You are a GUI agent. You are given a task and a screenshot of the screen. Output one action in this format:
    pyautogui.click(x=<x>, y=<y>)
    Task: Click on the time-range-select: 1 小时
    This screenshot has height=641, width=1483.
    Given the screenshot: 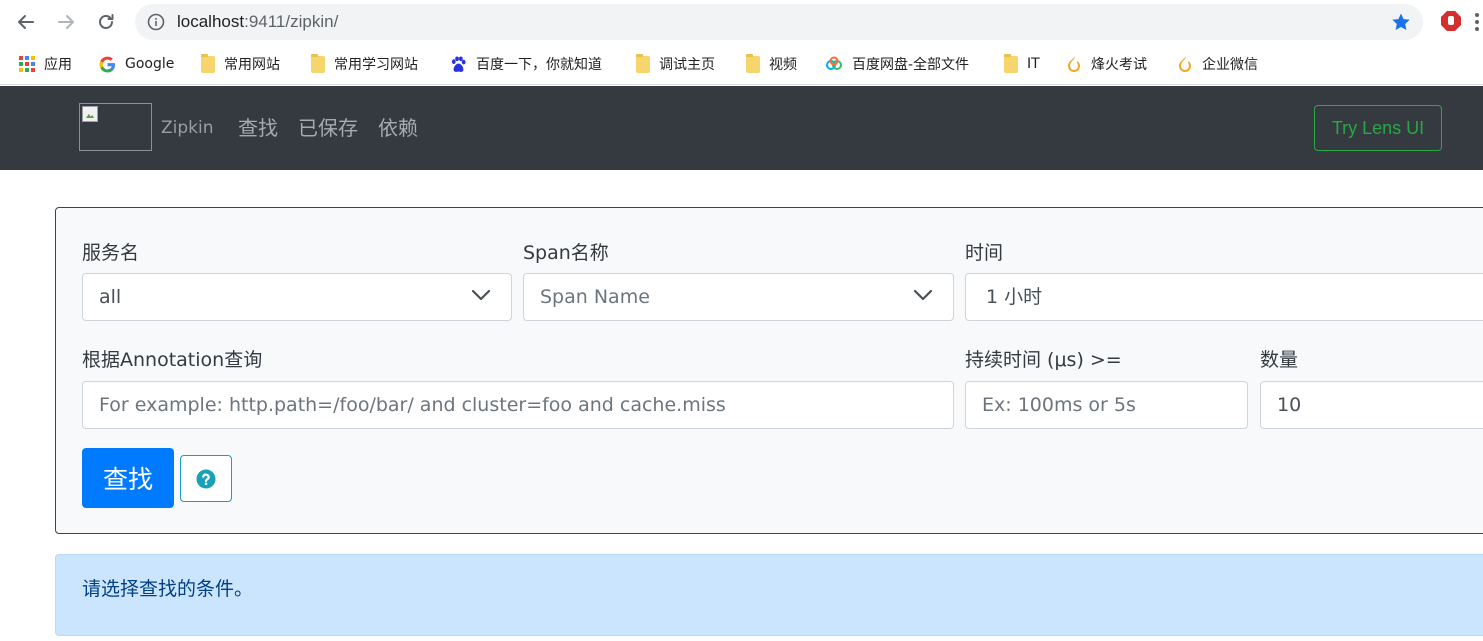 What is the action you would take?
    pyautogui.click(x=1224, y=297)
    